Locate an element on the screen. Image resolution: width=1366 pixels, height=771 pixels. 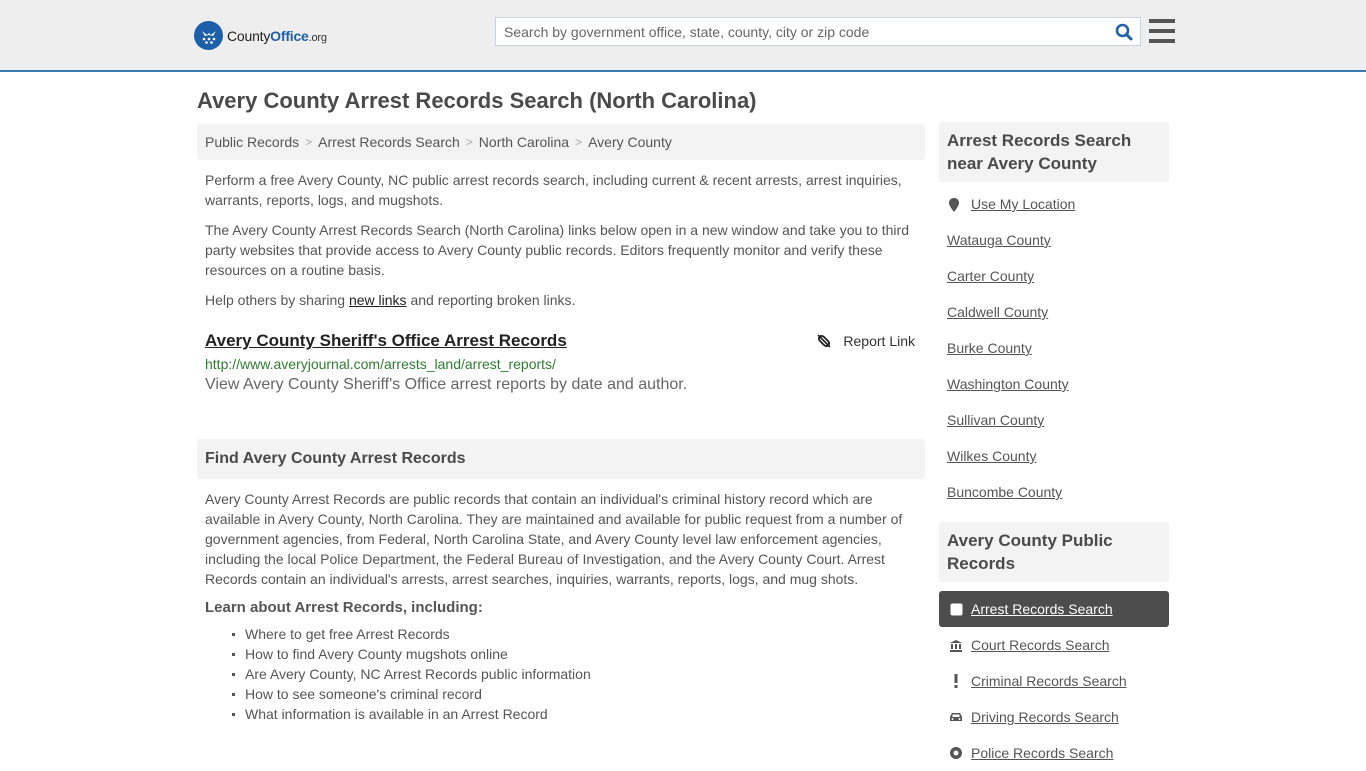
nearby-county-item: Carter County is located at coordinates (1058, 286).